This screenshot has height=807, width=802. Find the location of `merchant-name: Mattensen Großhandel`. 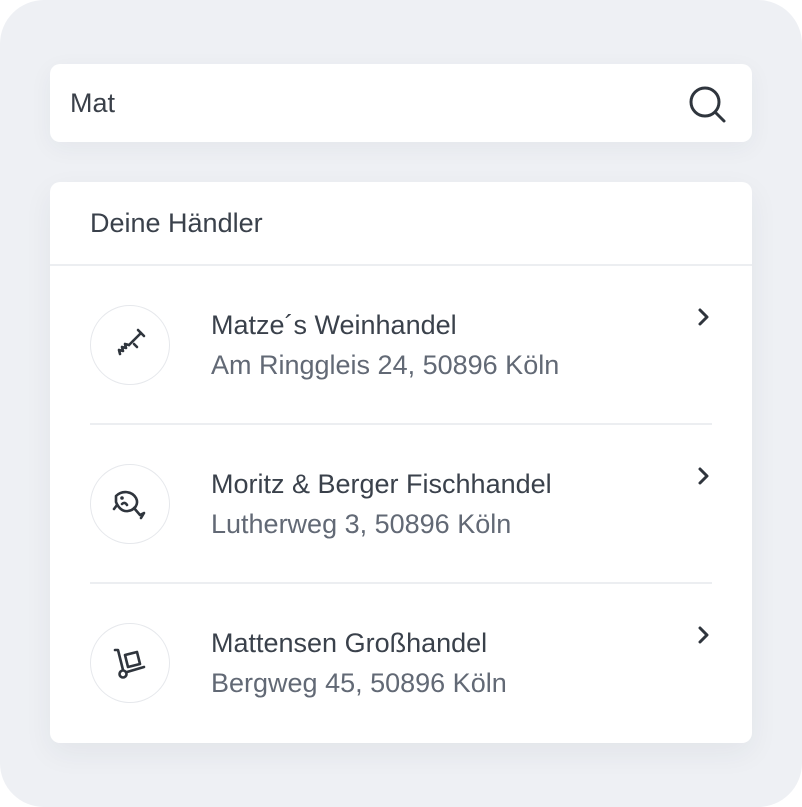

merchant-name: Mattensen Großhandel is located at coordinates (349, 643).